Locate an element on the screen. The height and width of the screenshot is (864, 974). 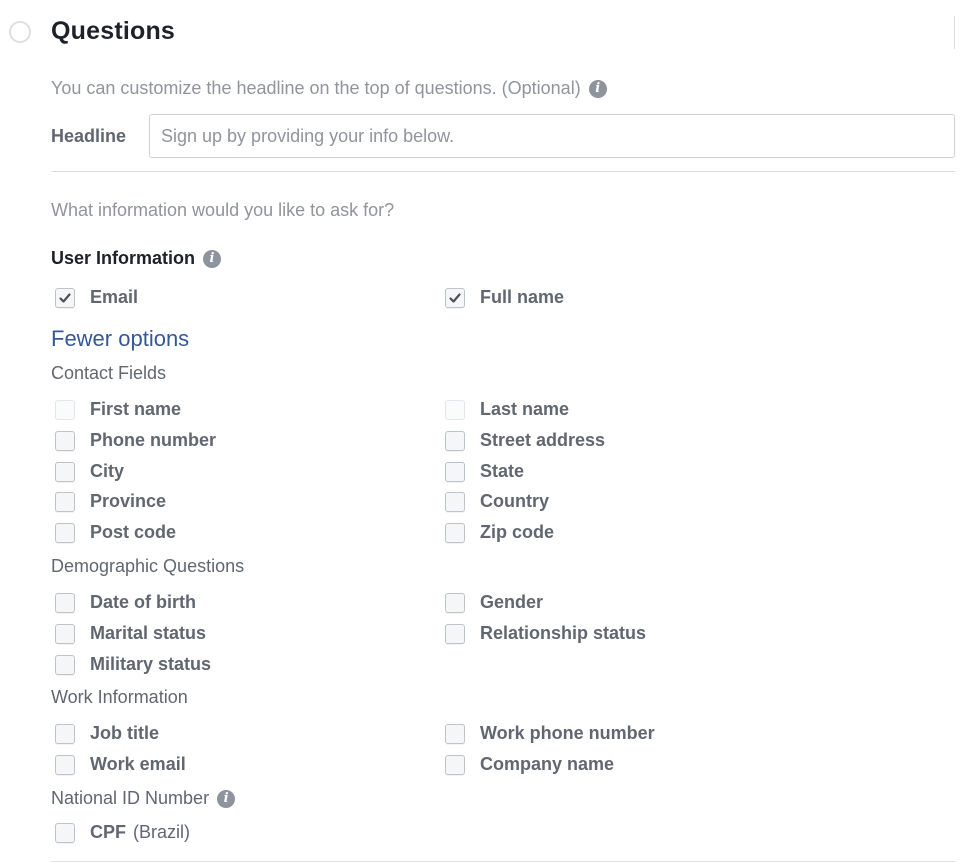
user-information-label: User Information is located at coordinates (123, 258).